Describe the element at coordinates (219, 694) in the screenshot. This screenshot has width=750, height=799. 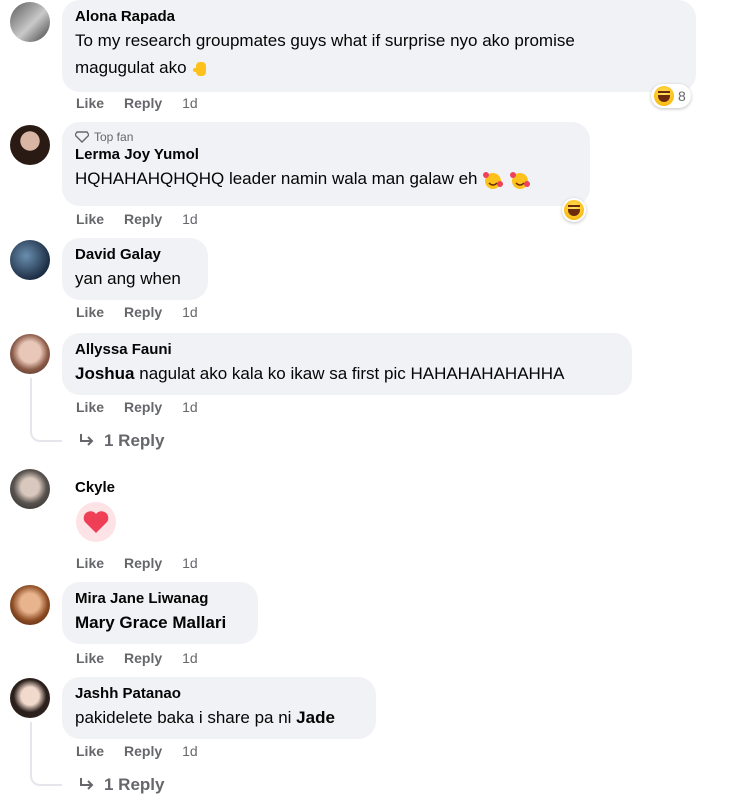
I see `comment-author: Jashh Patanao` at that location.